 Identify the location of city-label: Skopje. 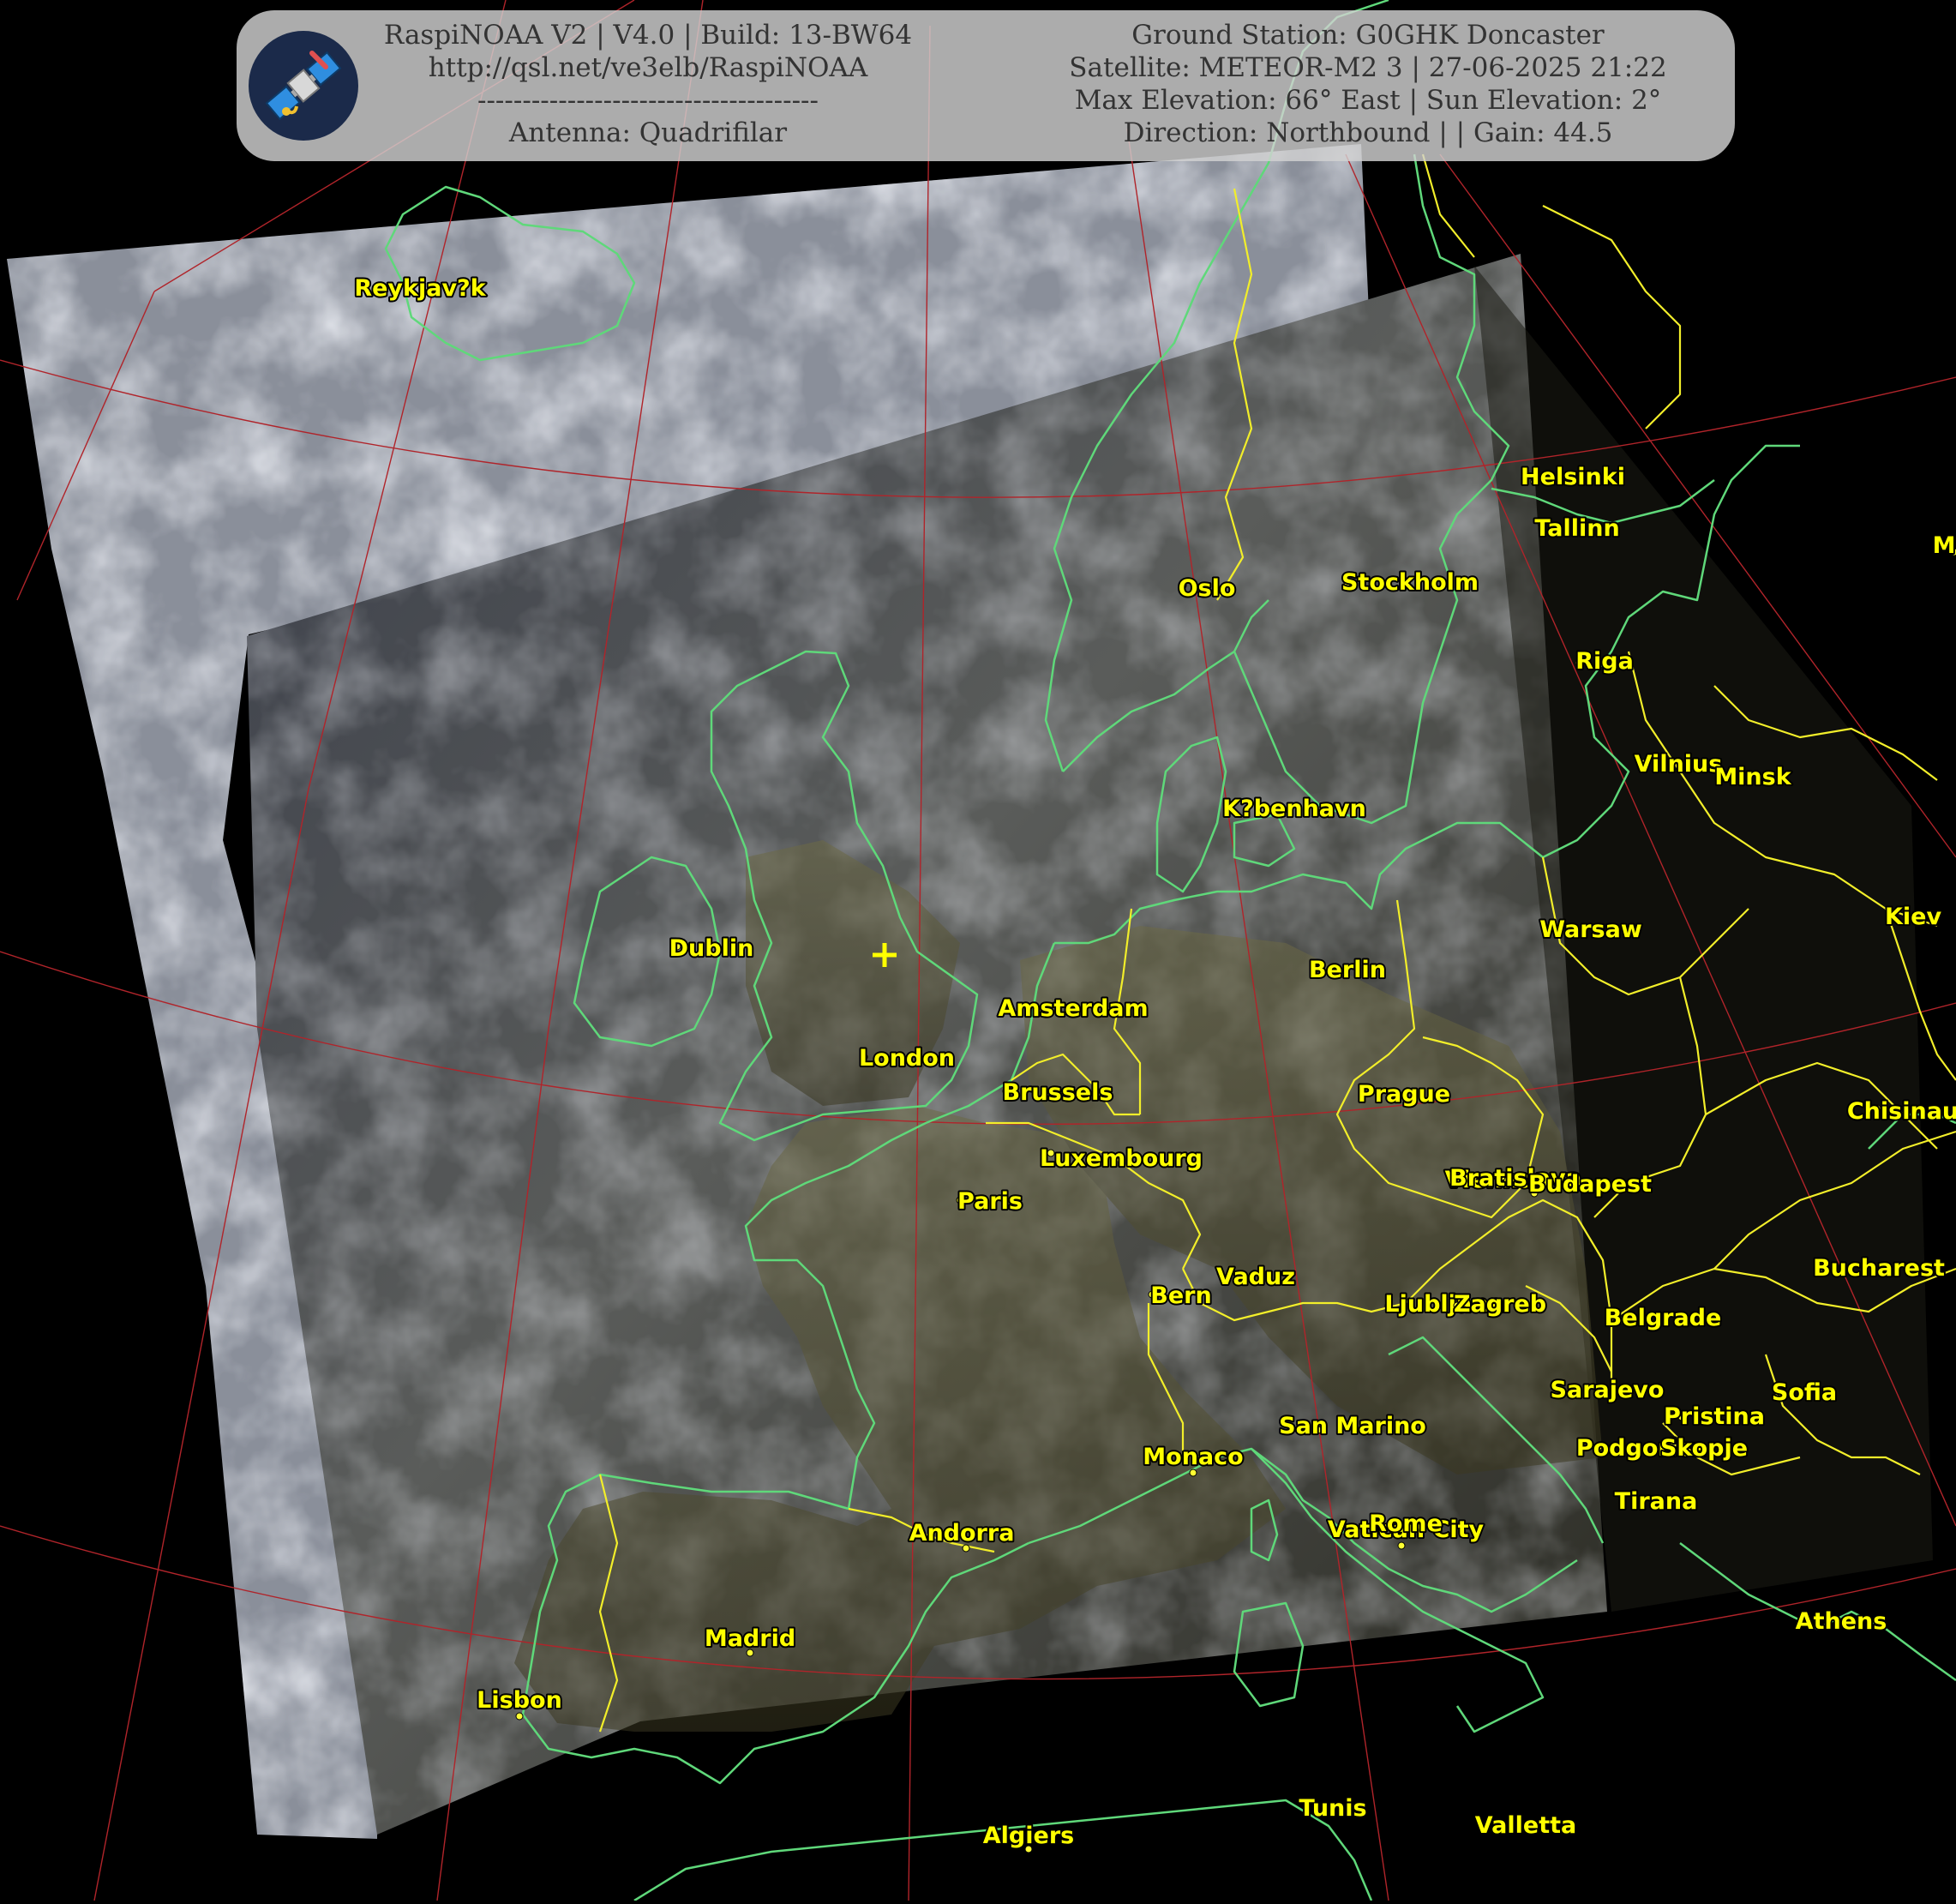
(1704, 1448).